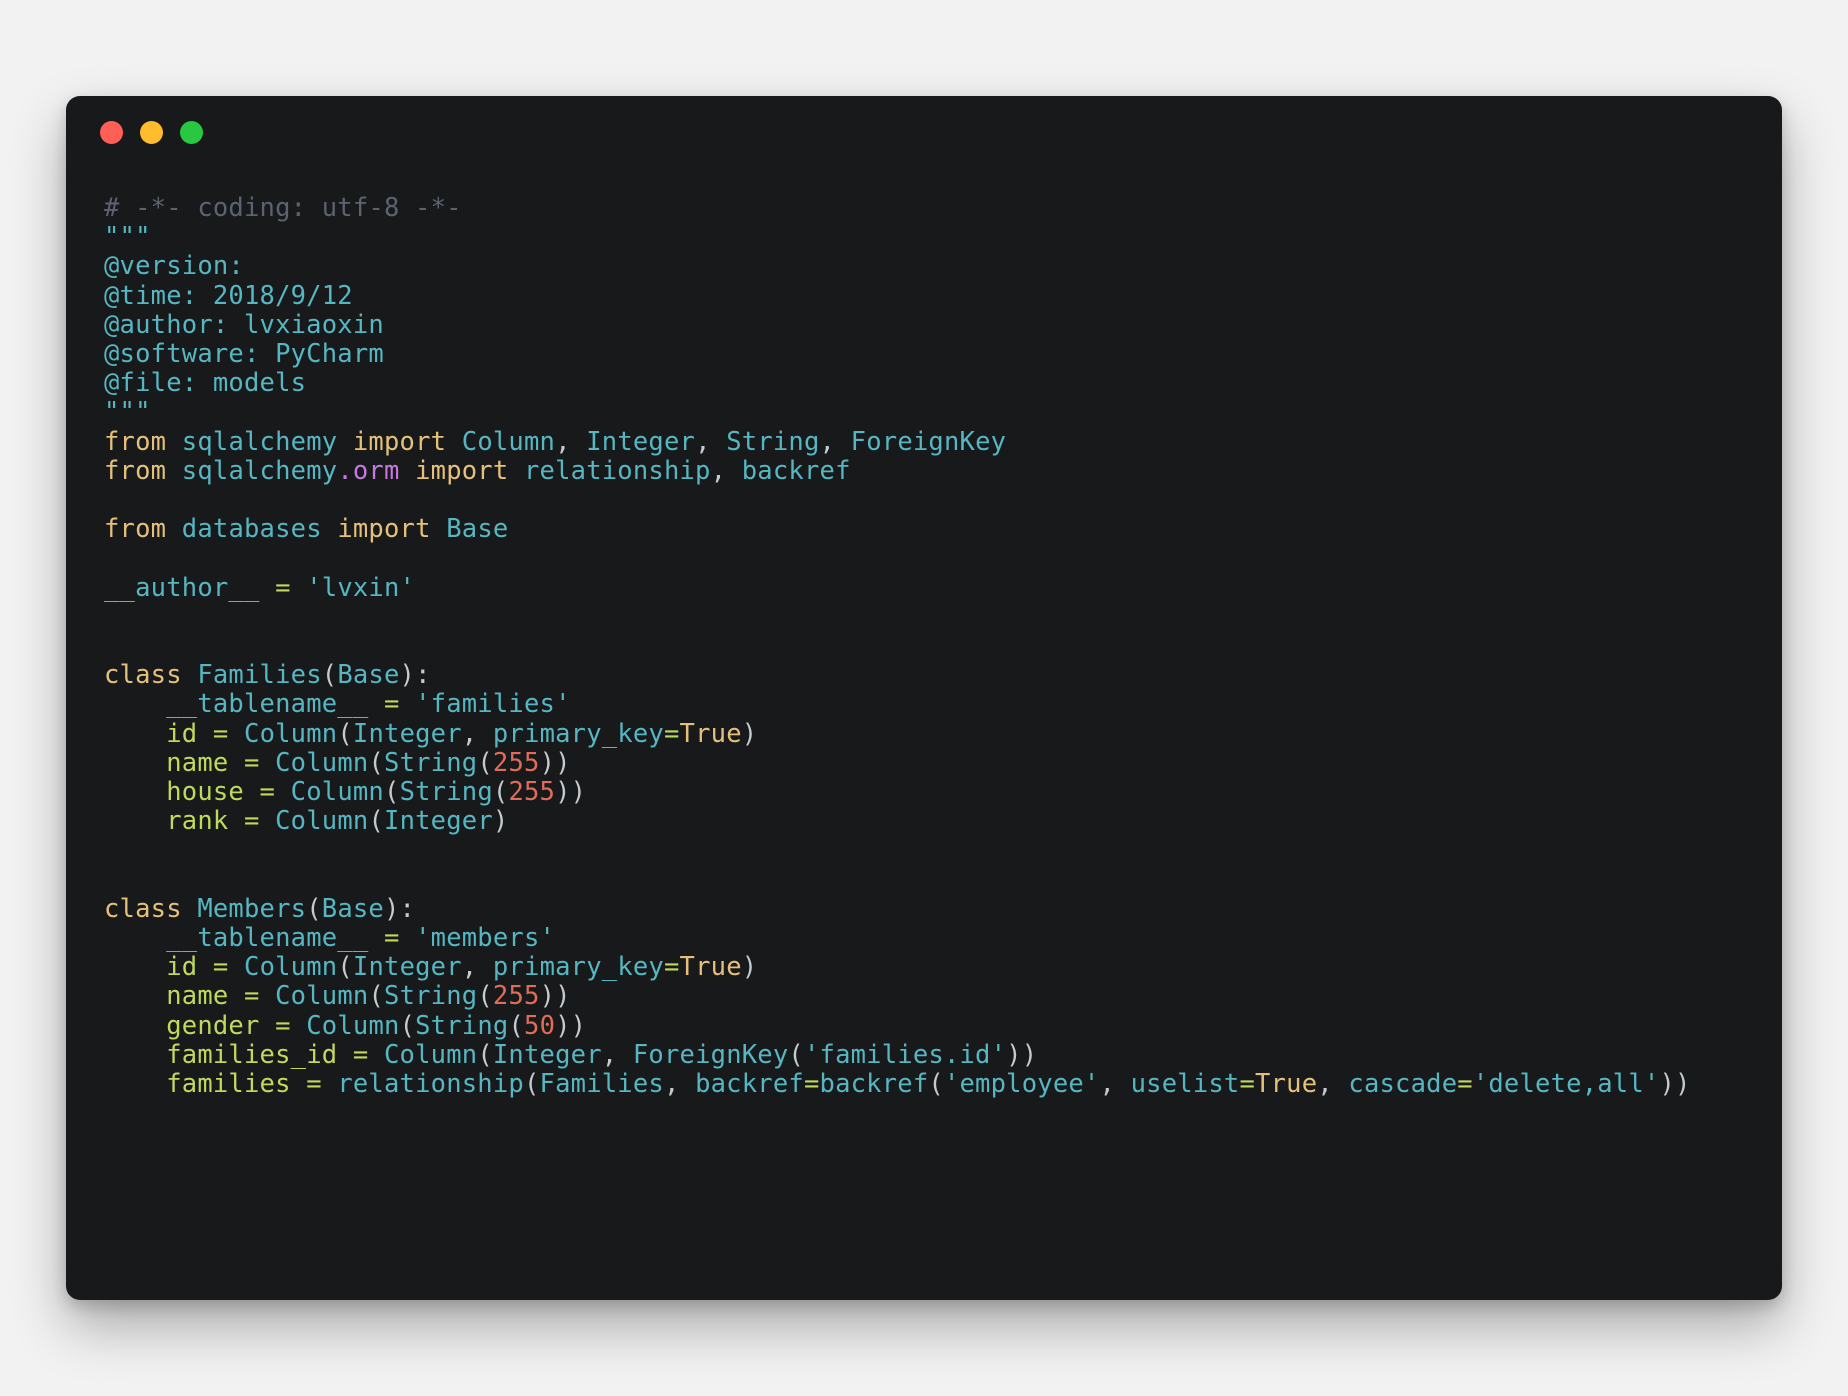 This screenshot has width=1848, height=1396. I want to click on module-orm: .orm, so click(368, 470).